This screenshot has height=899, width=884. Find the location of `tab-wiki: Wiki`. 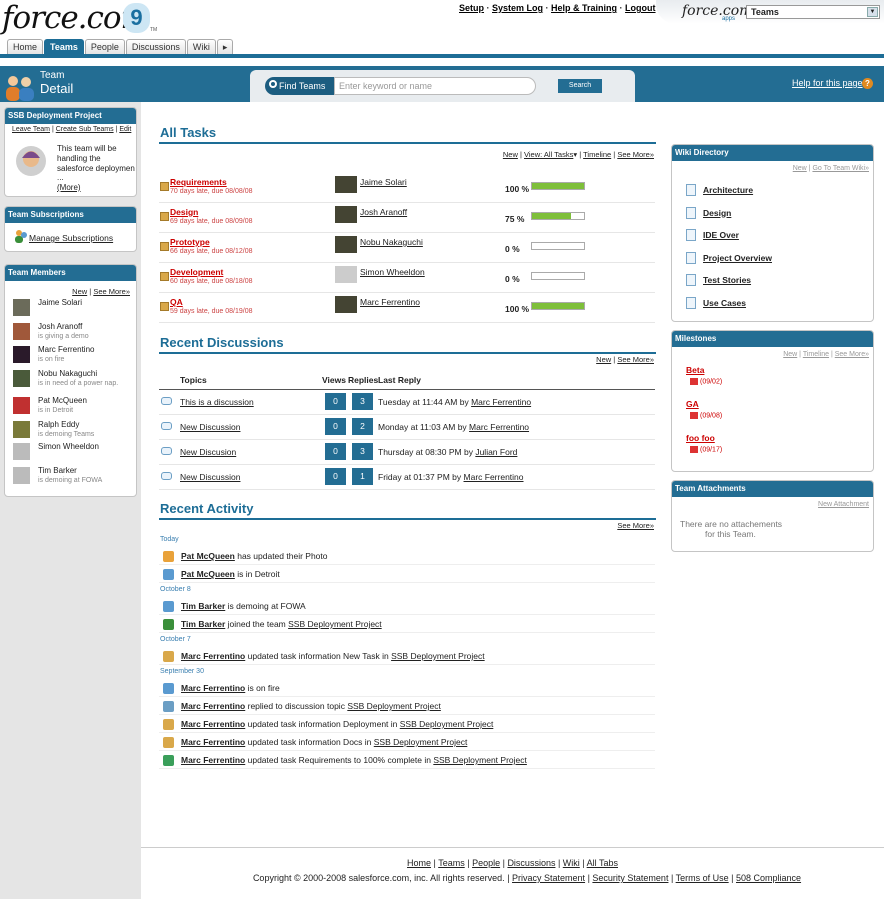

tab-wiki: Wiki is located at coordinates (201, 46).